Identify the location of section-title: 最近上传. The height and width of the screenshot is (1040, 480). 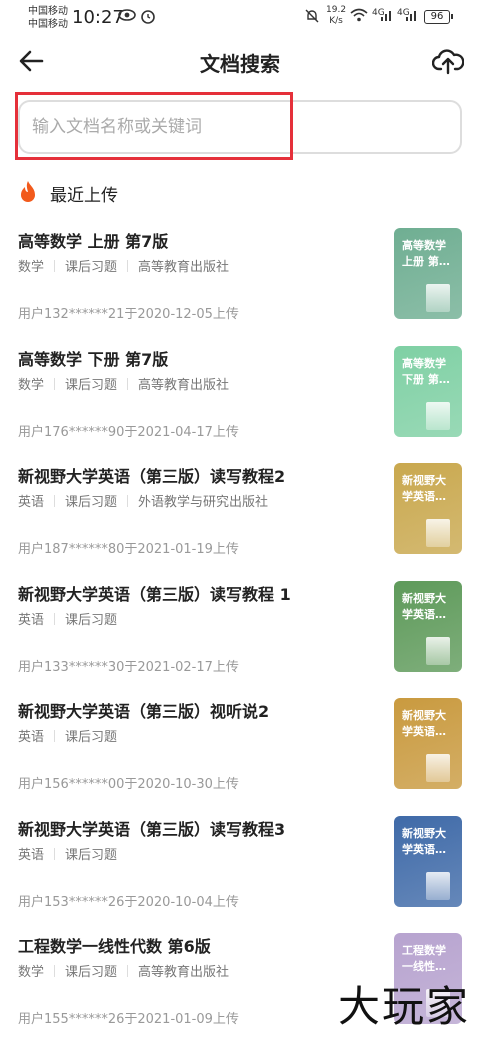
(84, 196).